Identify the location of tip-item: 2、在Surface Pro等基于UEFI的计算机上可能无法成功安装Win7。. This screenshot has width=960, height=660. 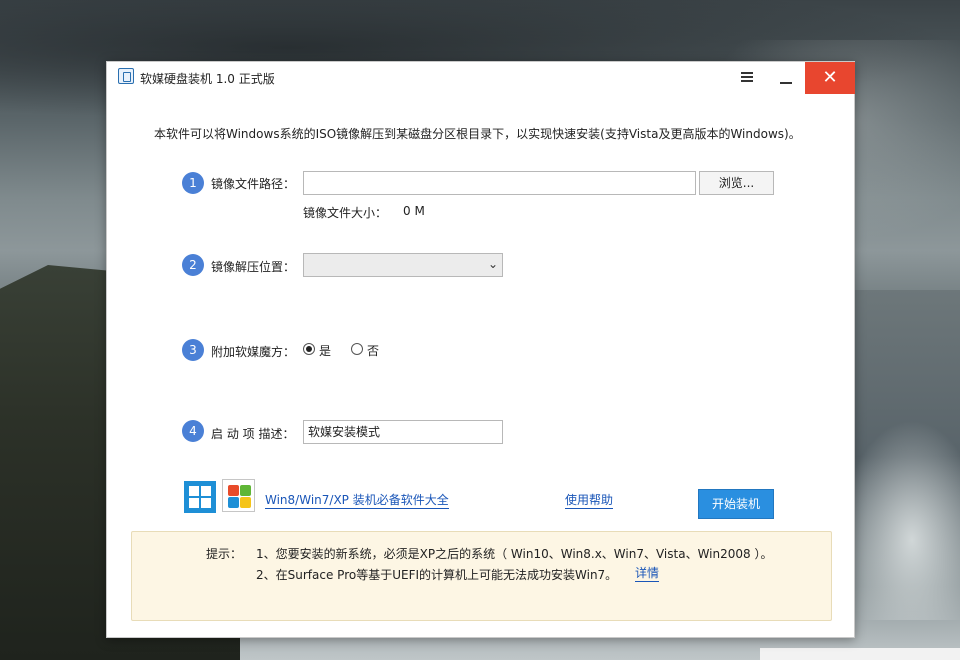
(437, 575).